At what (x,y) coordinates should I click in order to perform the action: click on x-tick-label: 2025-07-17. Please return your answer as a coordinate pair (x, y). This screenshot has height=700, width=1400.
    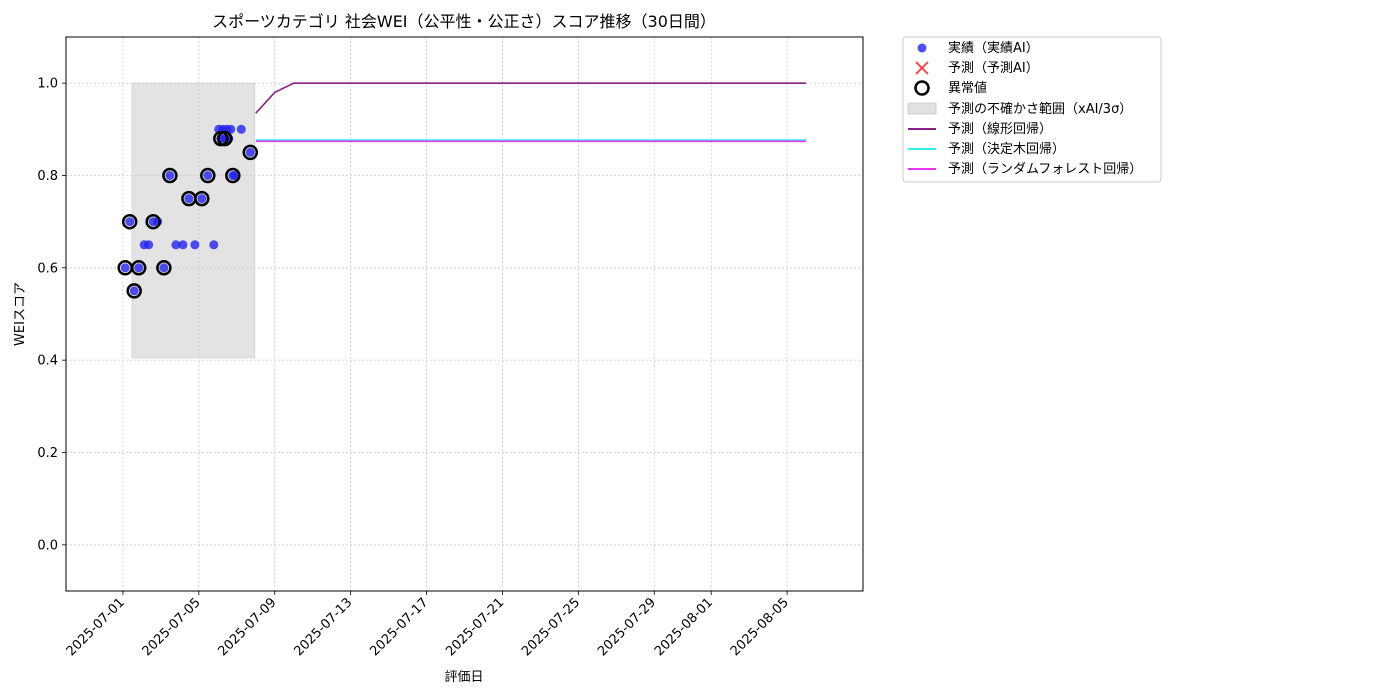
    Looking at the image, I should click on (399, 627).